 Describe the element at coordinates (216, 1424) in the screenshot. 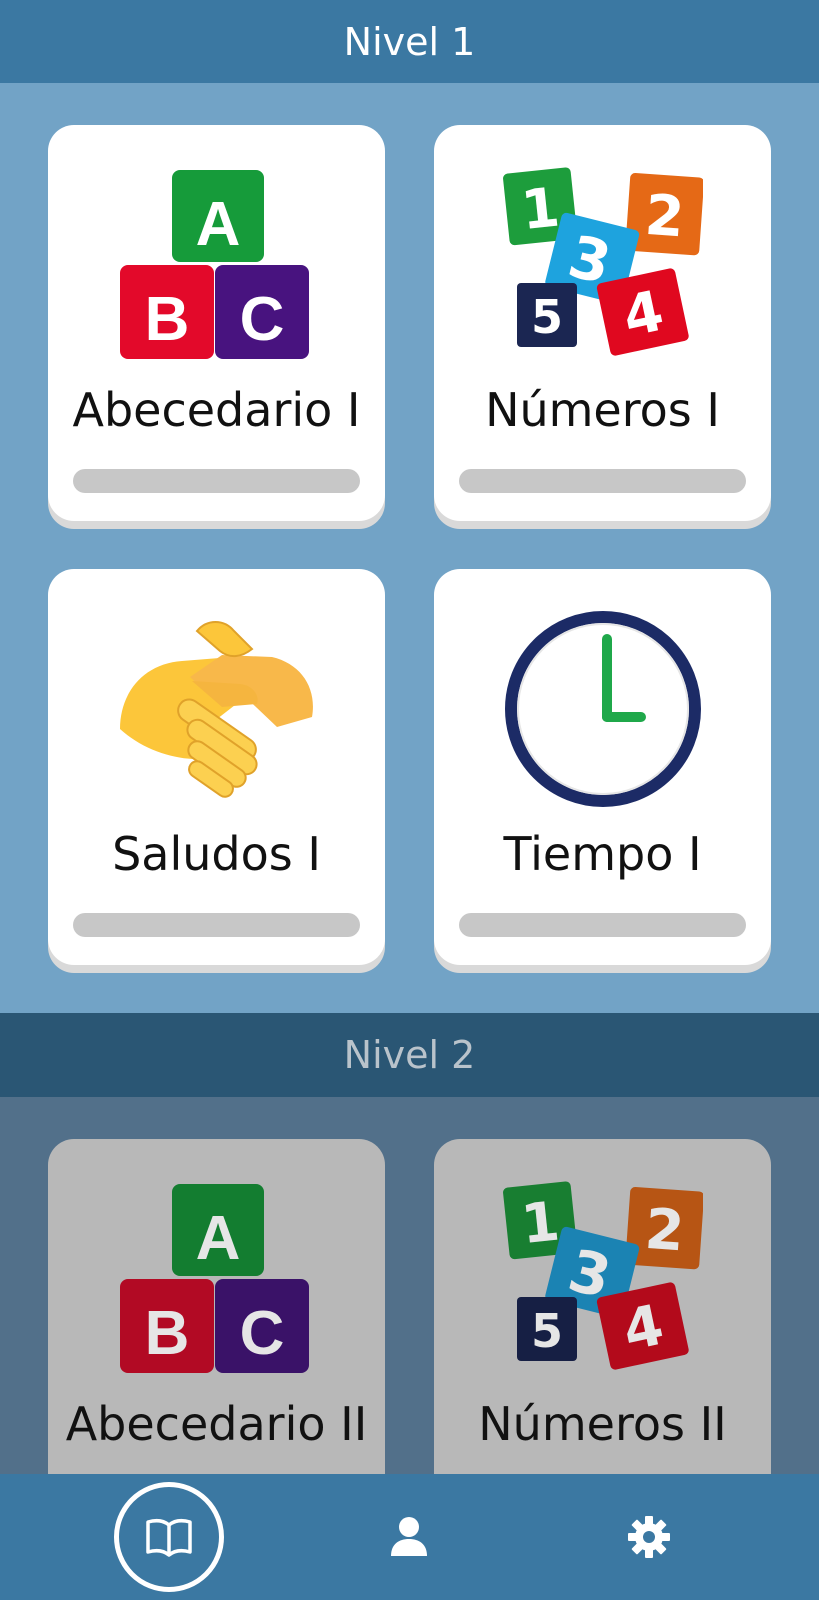

I see `lesson-label: Abecedario II` at that location.